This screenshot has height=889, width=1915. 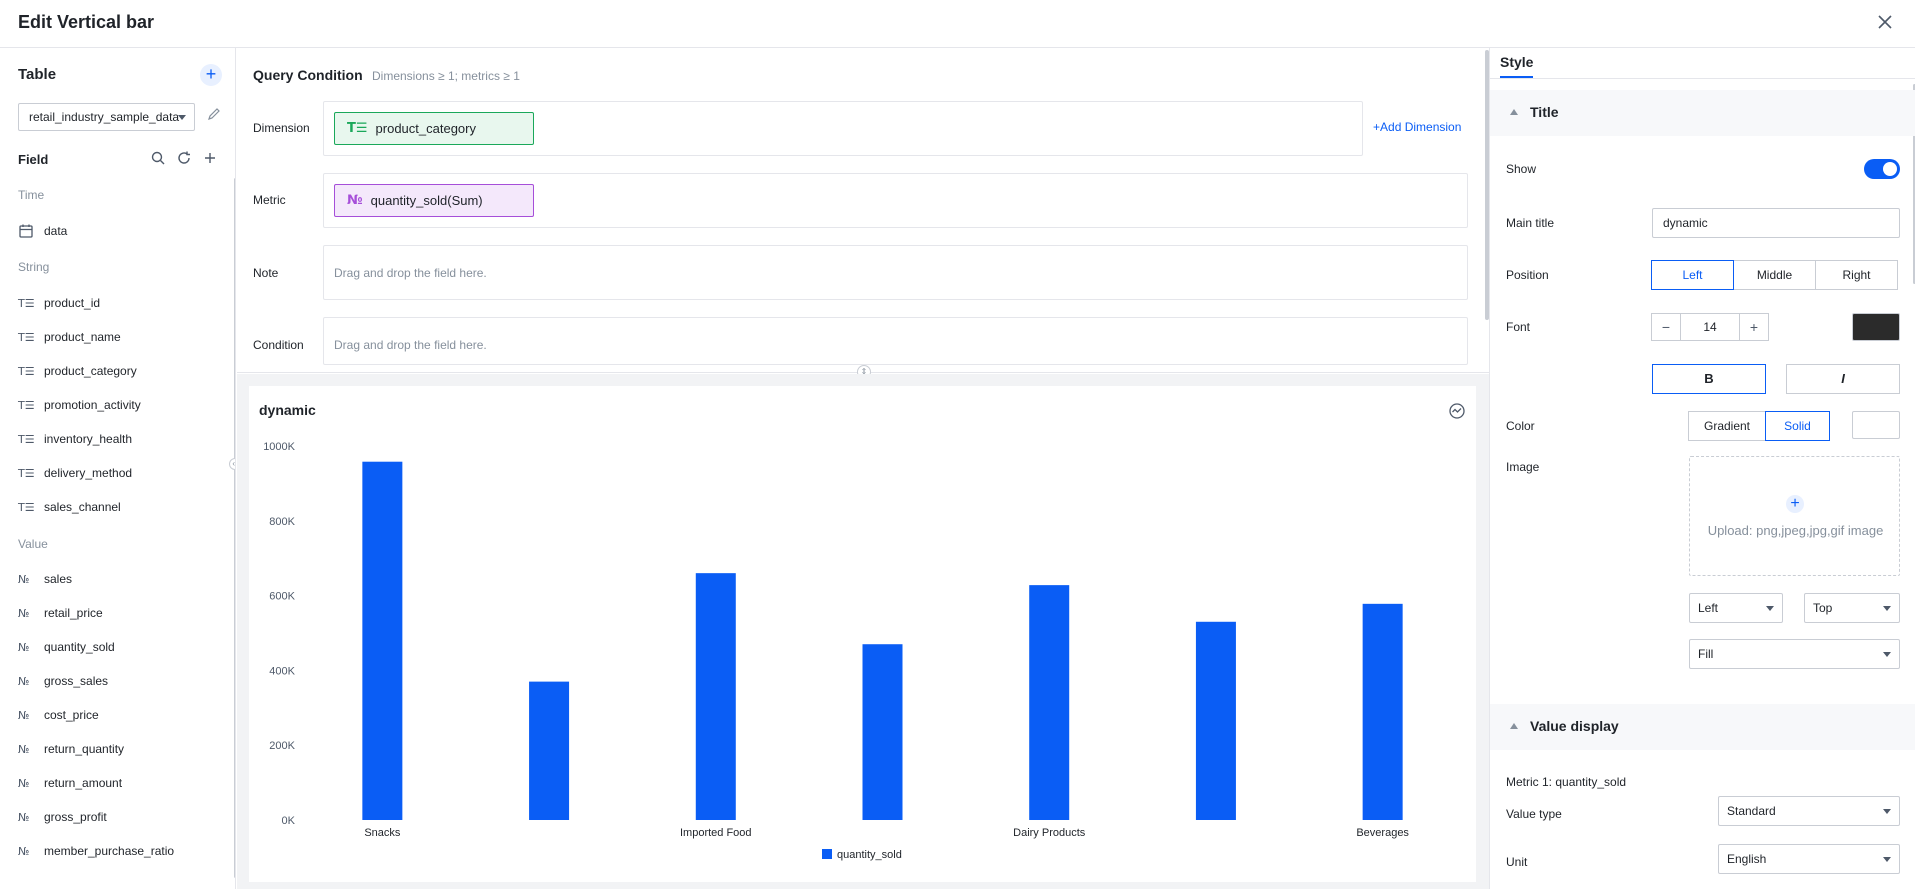 I want to click on x-tick-label: Imported Food, so click(x=716, y=833).